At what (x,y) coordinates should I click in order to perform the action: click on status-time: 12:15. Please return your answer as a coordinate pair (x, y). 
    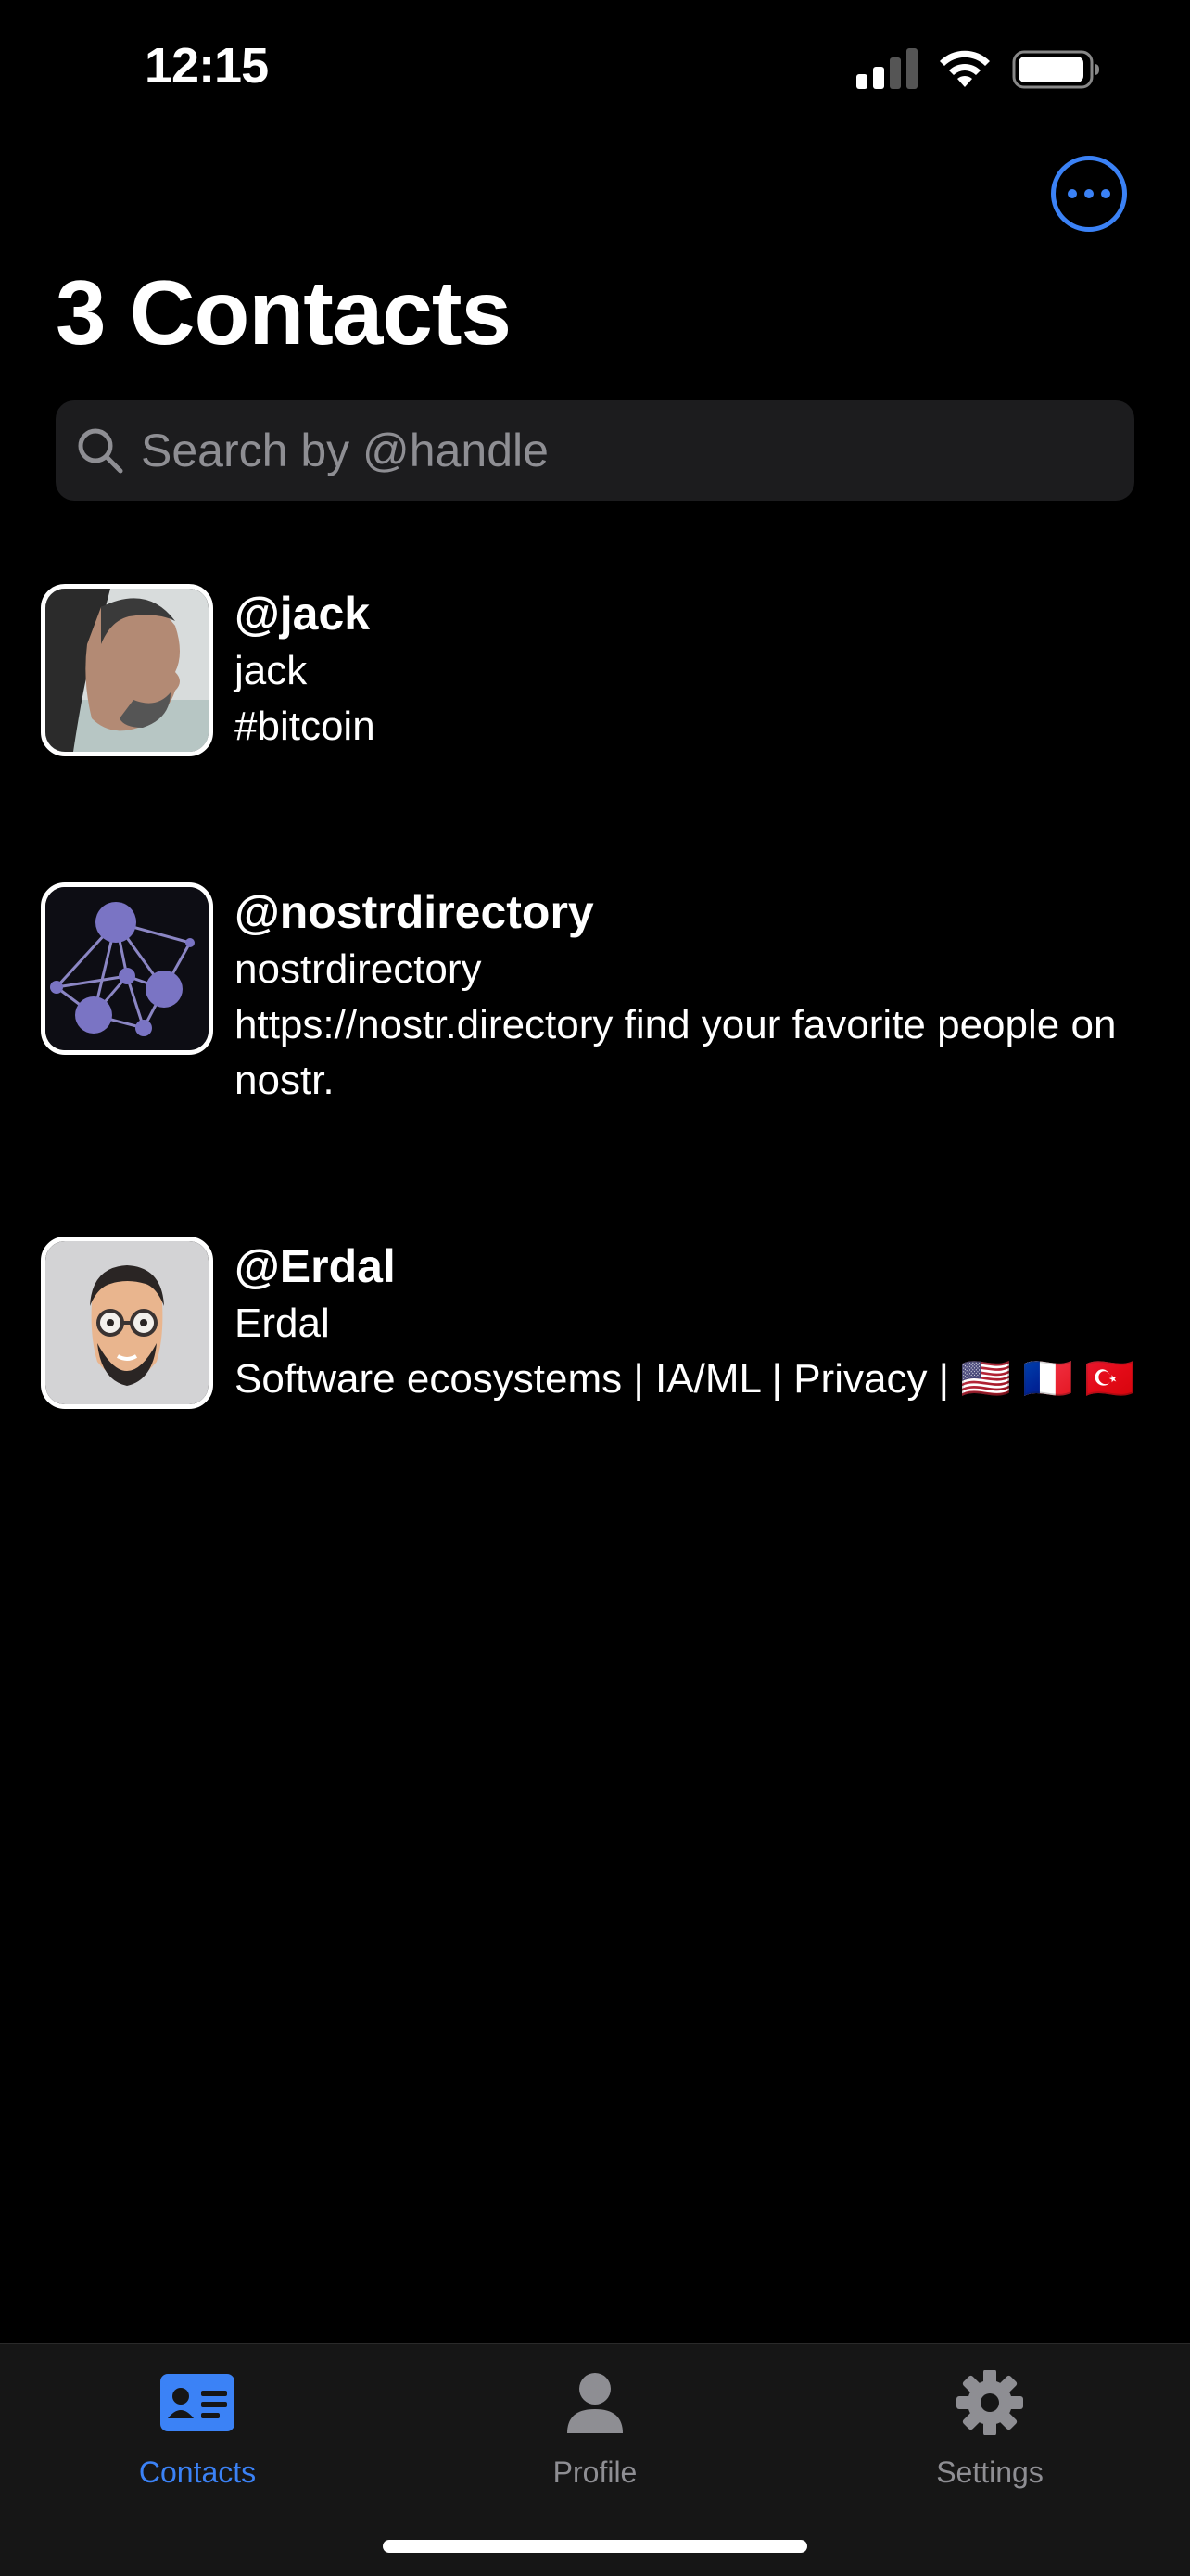
    Looking at the image, I should click on (207, 66).